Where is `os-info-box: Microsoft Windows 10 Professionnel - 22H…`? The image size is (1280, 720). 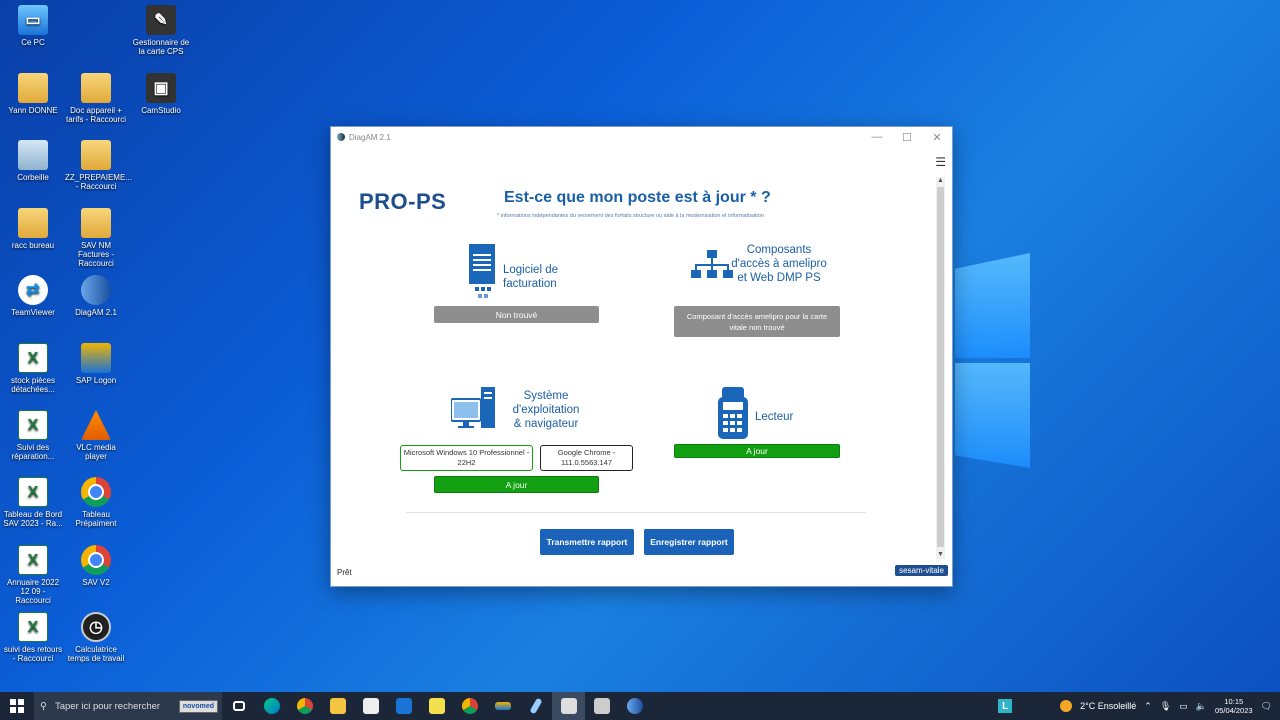
os-info-box: Microsoft Windows 10 Professionnel - 22H… is located at coordinates (466, 458).